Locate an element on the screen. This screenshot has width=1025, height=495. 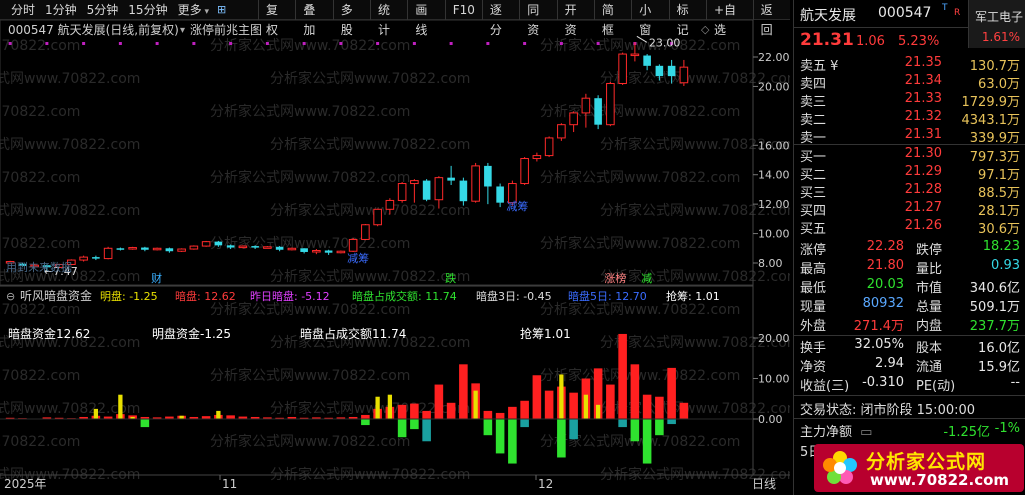
tab-15min: 15分钟 is located at coordinates (147, 10).